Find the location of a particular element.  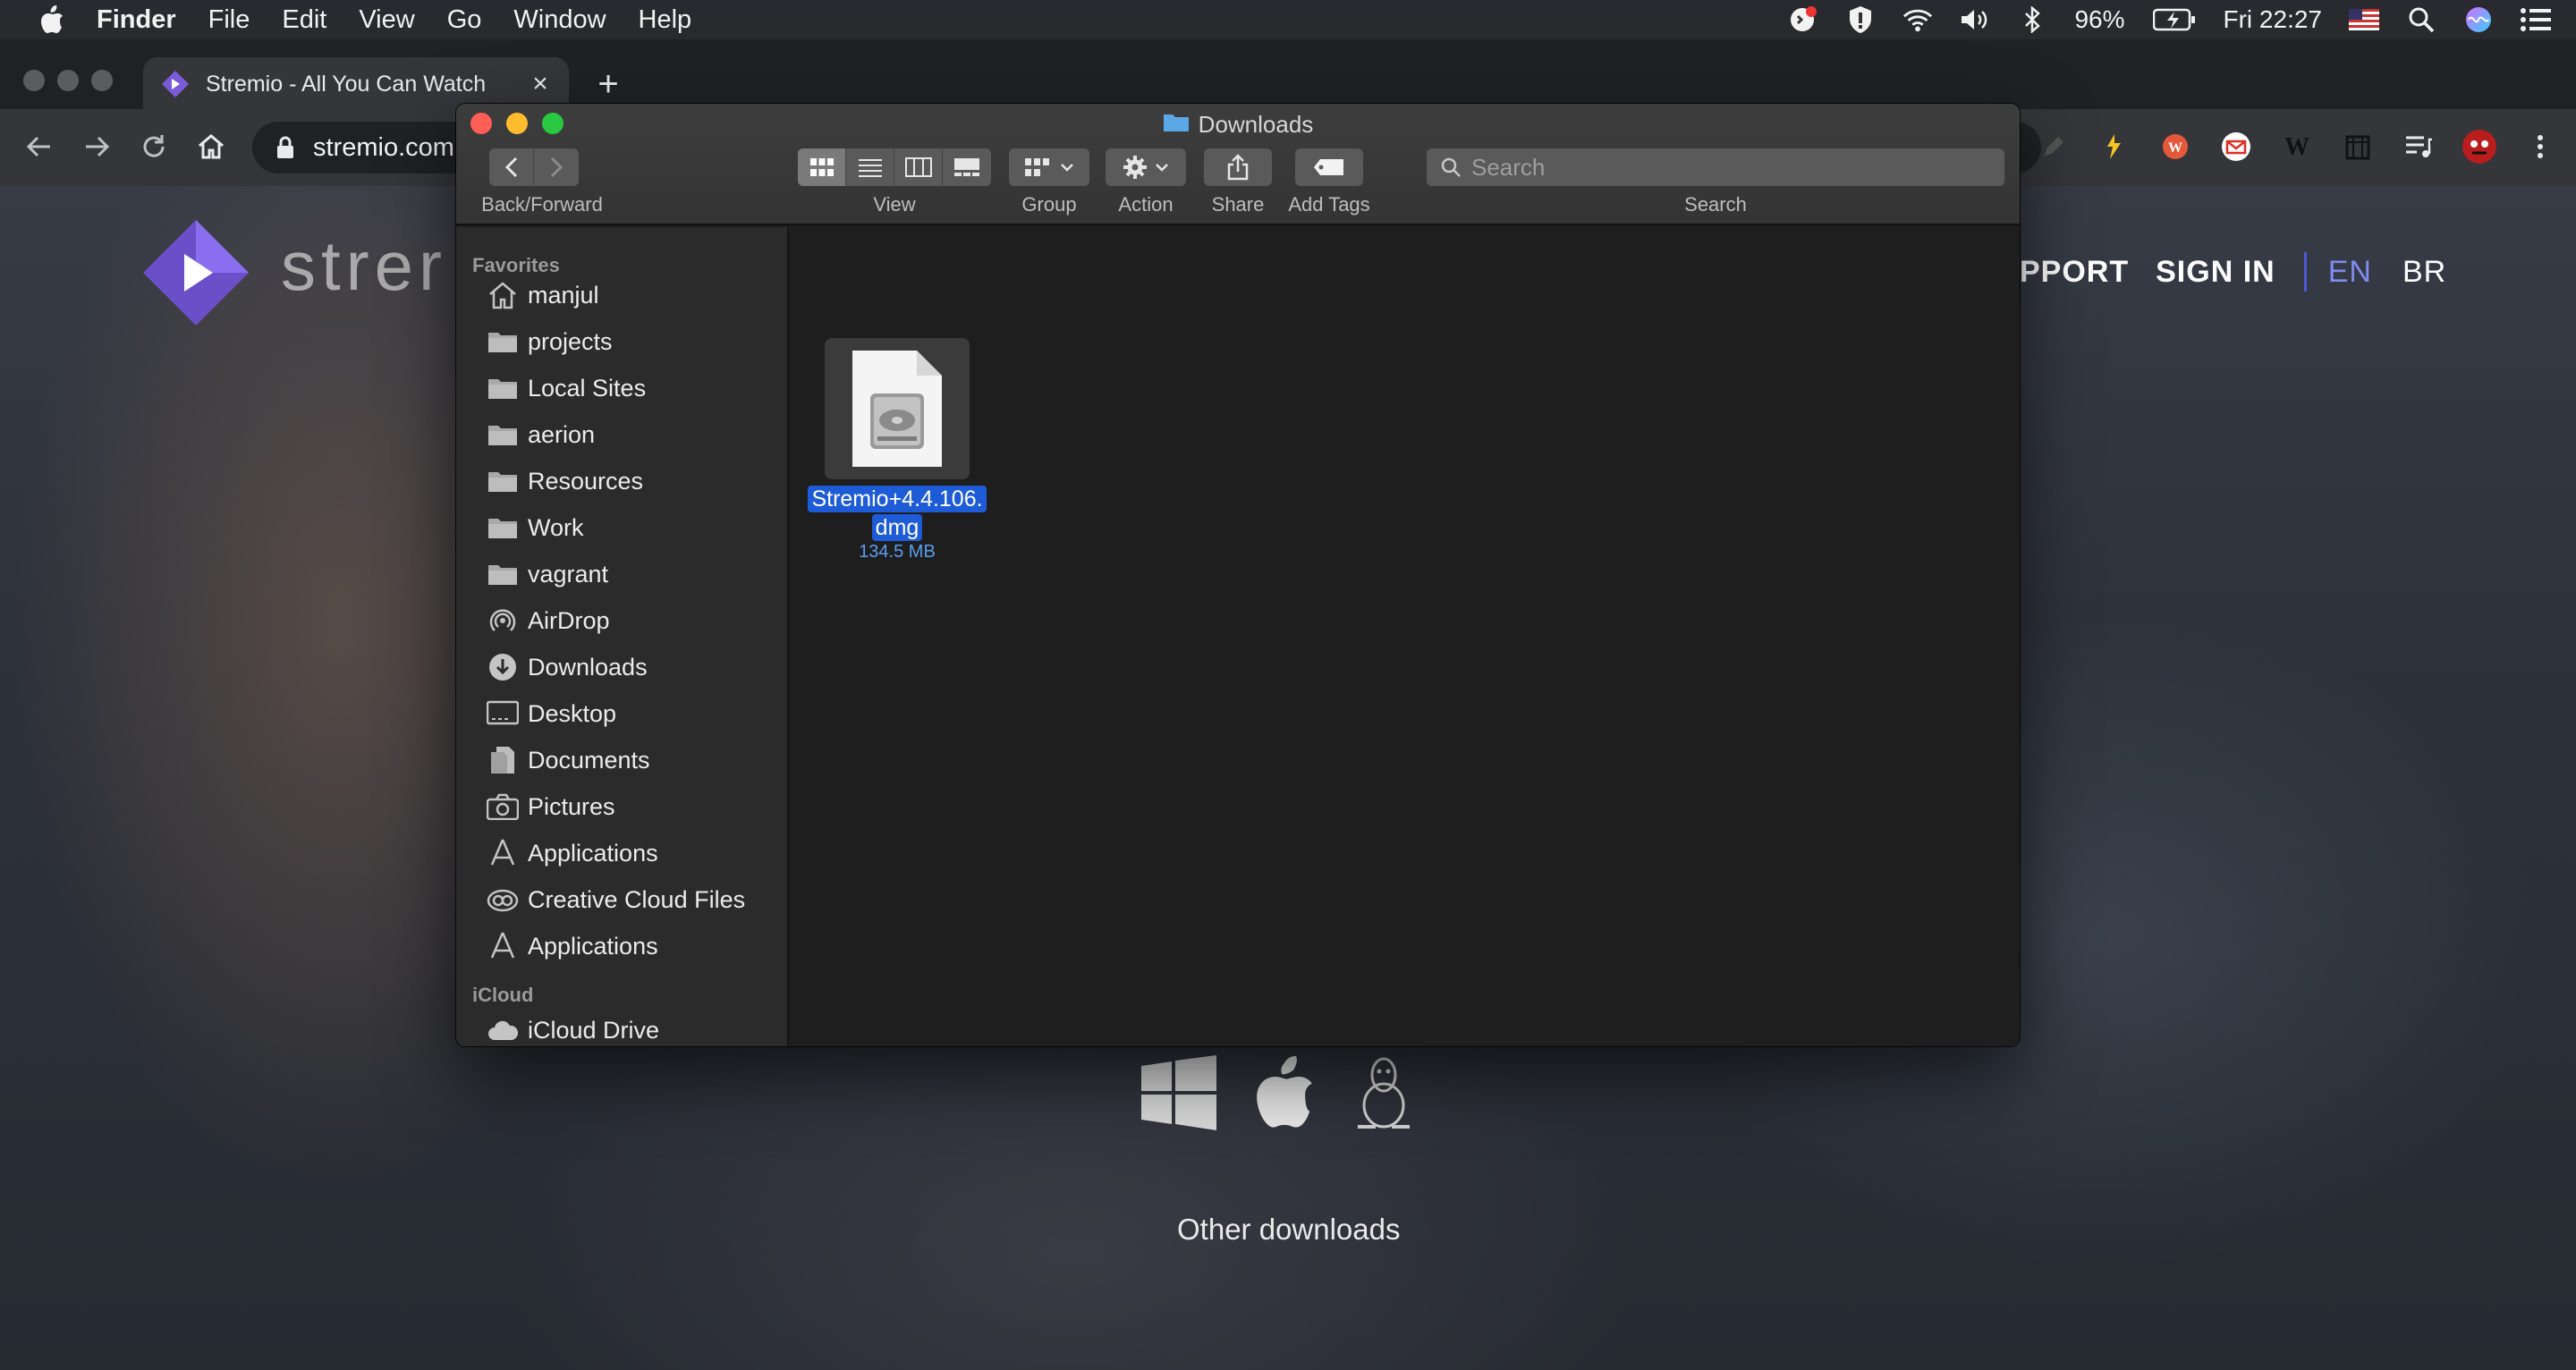

siri-icon is located at coordinates (2478, 19).